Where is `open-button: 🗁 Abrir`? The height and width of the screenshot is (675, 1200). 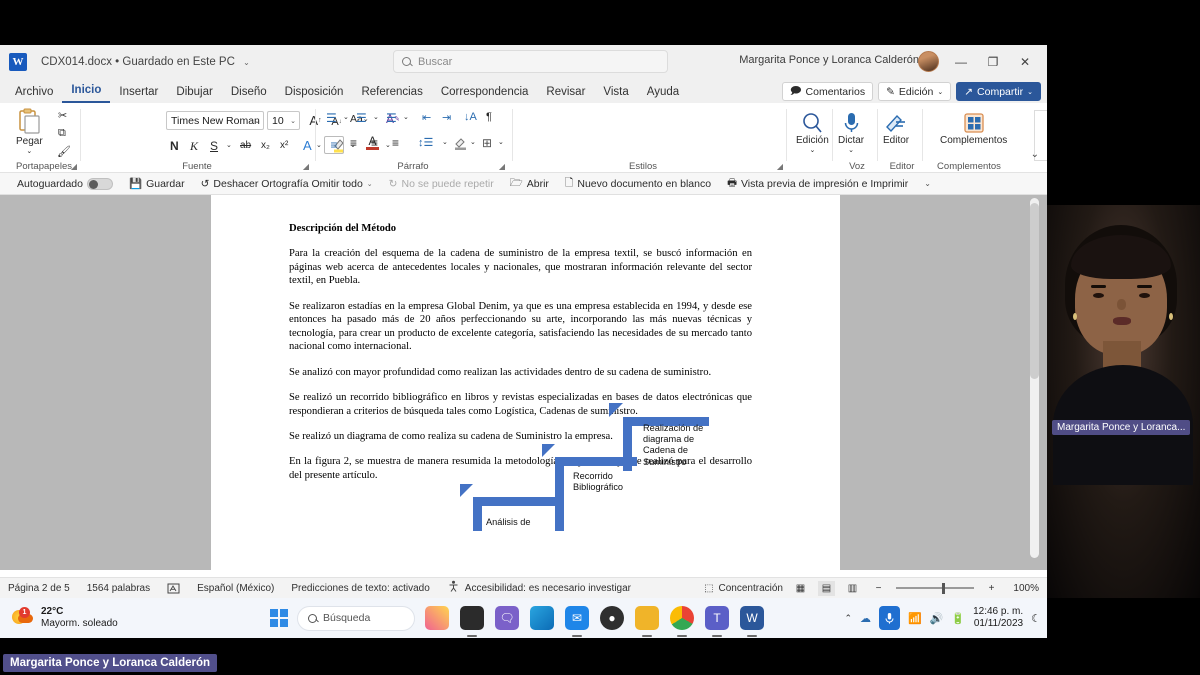
open-button: 🗁 Abrir is located at coordinates (529, 184).